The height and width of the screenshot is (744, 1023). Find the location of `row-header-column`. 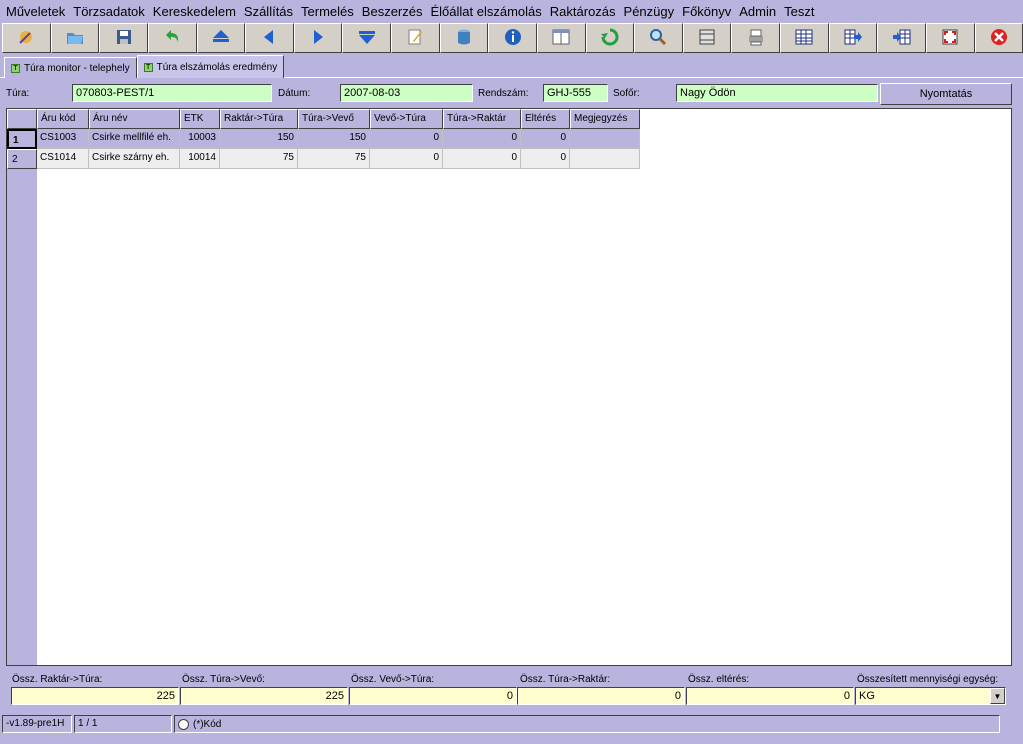

row-header-column is located at coordinates (22, 387).